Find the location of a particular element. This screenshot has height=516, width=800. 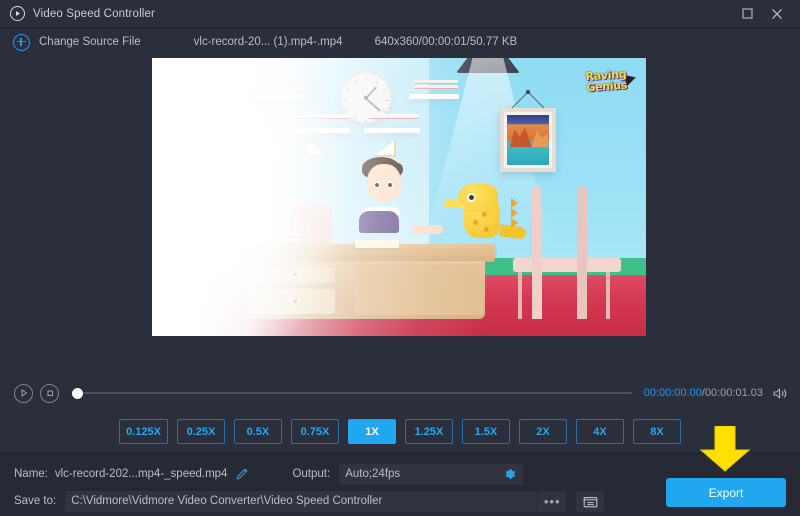

playback-progress-slider is located at coordinates (352, 393).